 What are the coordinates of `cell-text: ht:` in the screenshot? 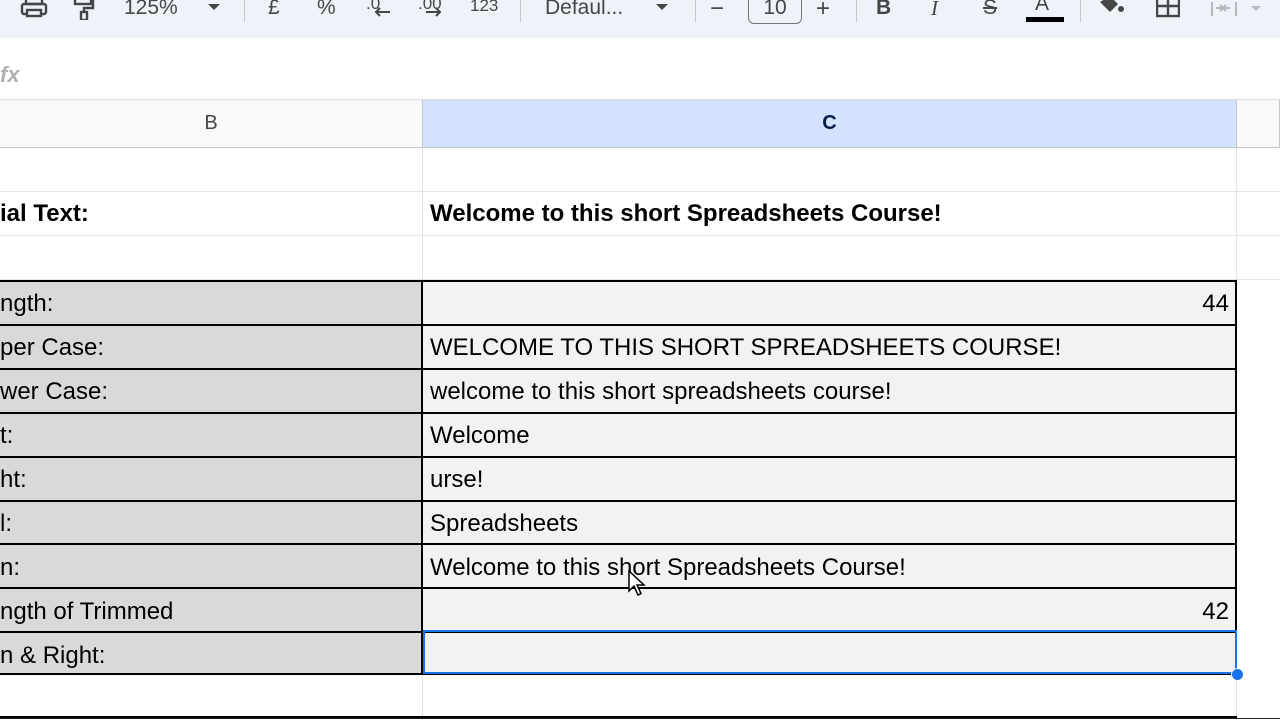 It's located at (13, 479).